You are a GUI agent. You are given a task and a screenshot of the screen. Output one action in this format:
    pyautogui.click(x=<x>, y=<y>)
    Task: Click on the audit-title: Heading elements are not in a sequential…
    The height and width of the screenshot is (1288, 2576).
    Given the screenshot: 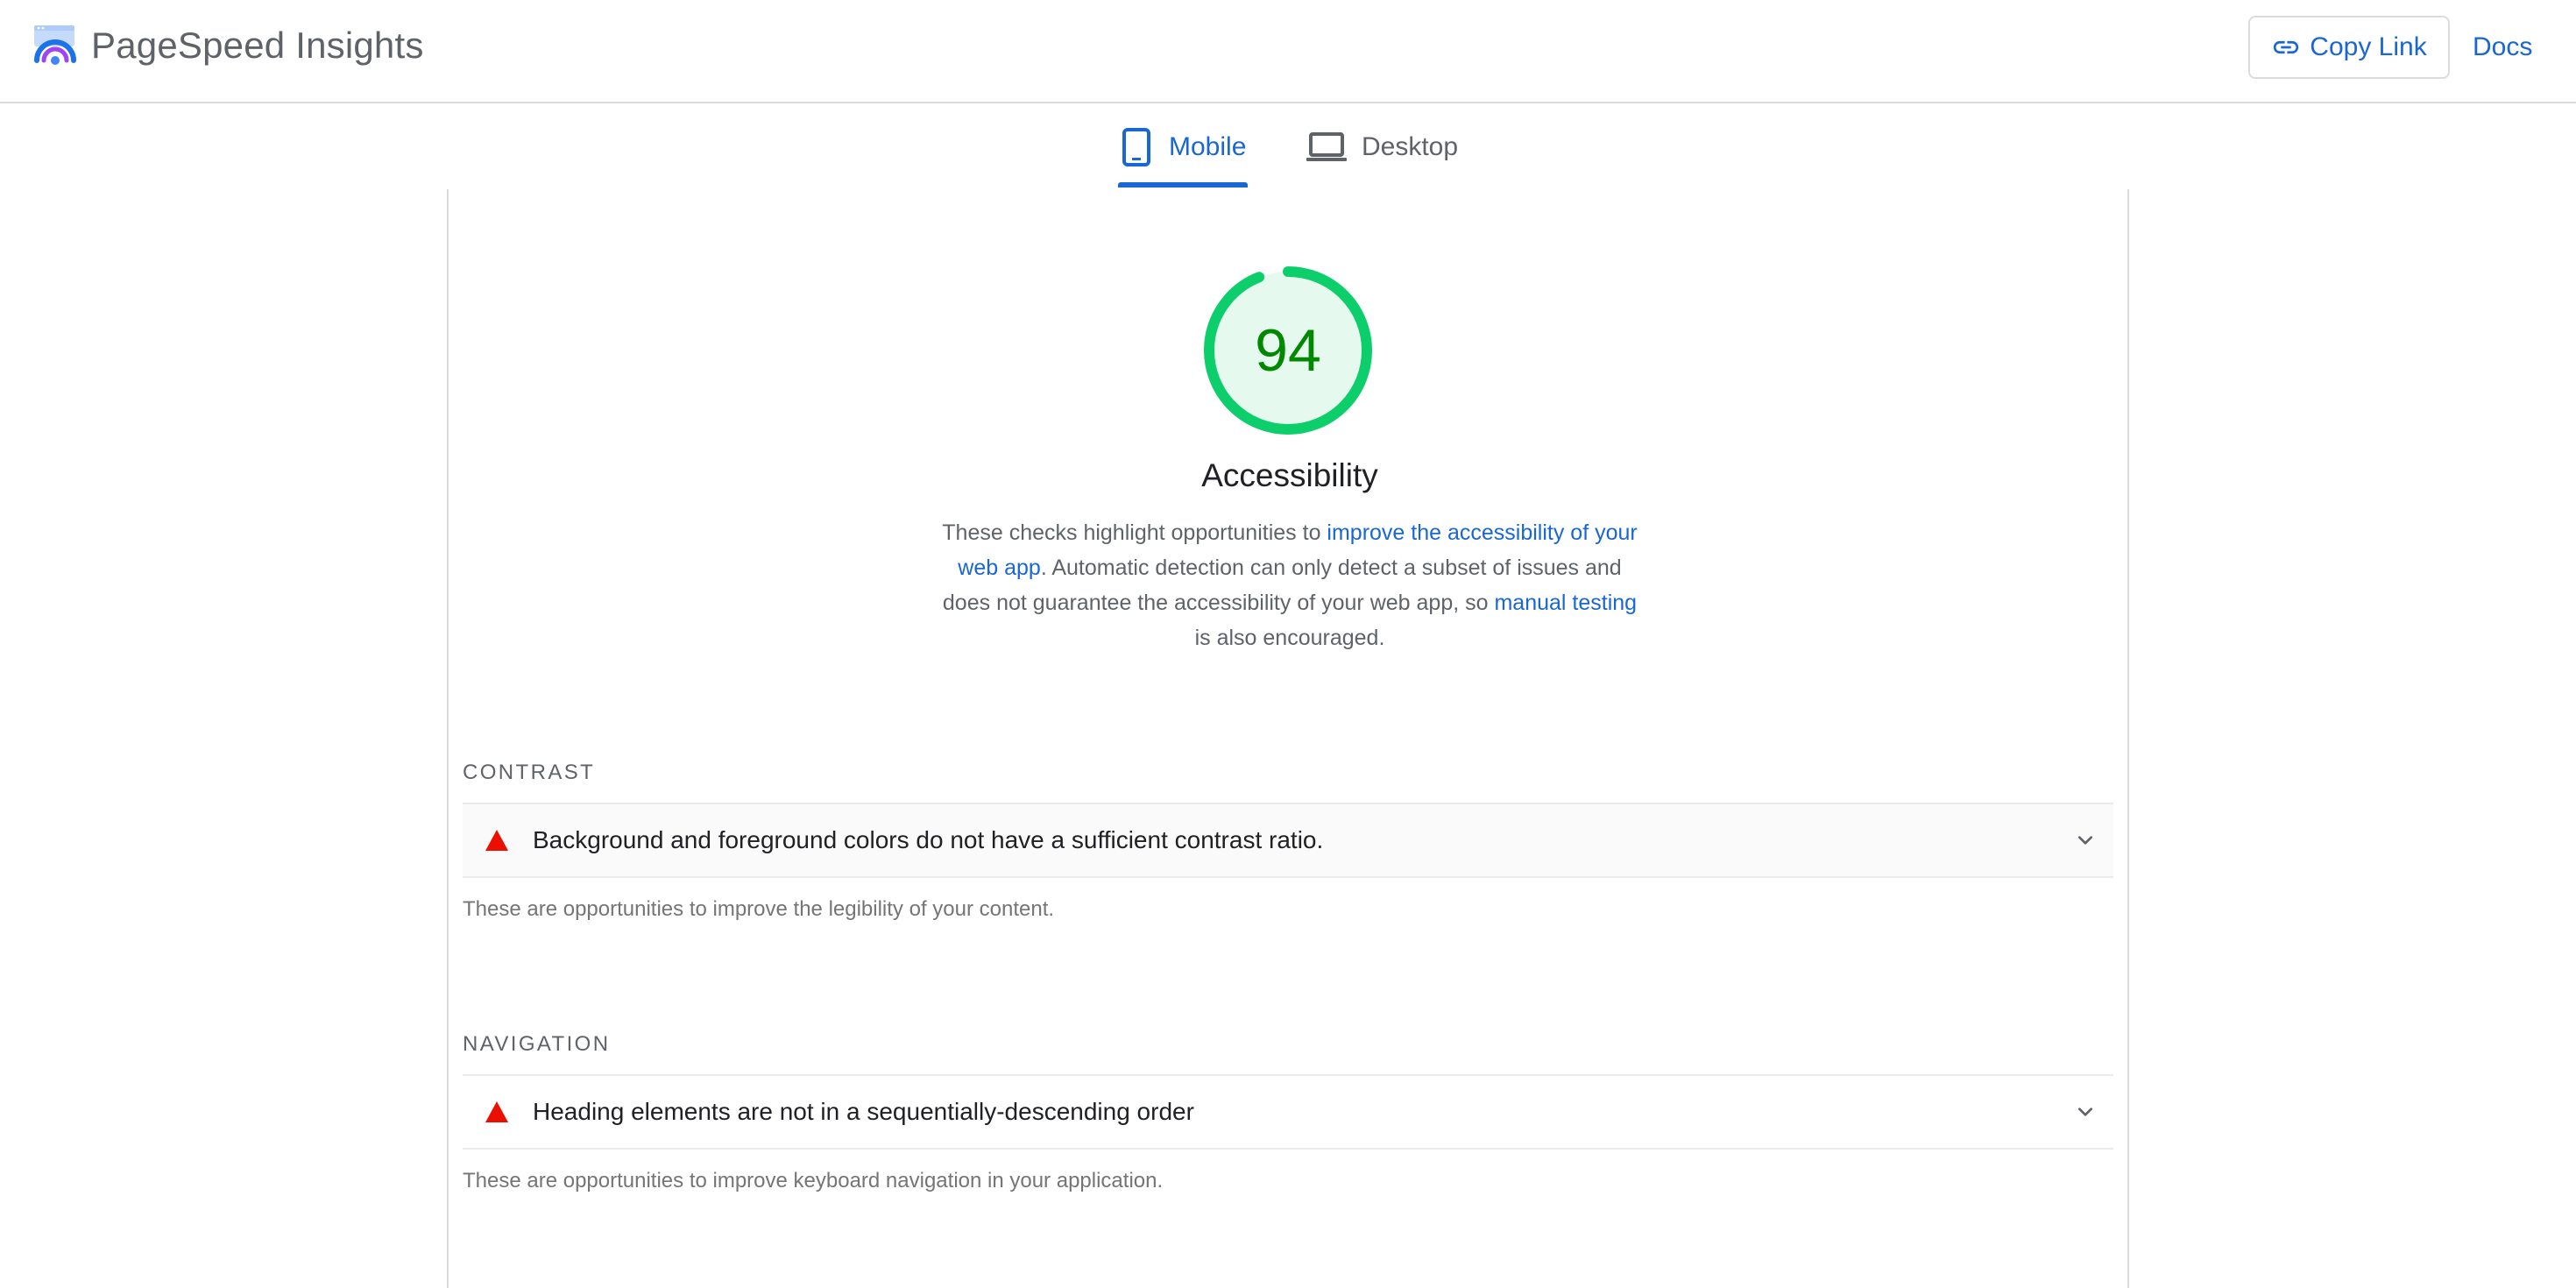 What is the action you would take?
    pyautogui.click(x=863, y=1111)
    